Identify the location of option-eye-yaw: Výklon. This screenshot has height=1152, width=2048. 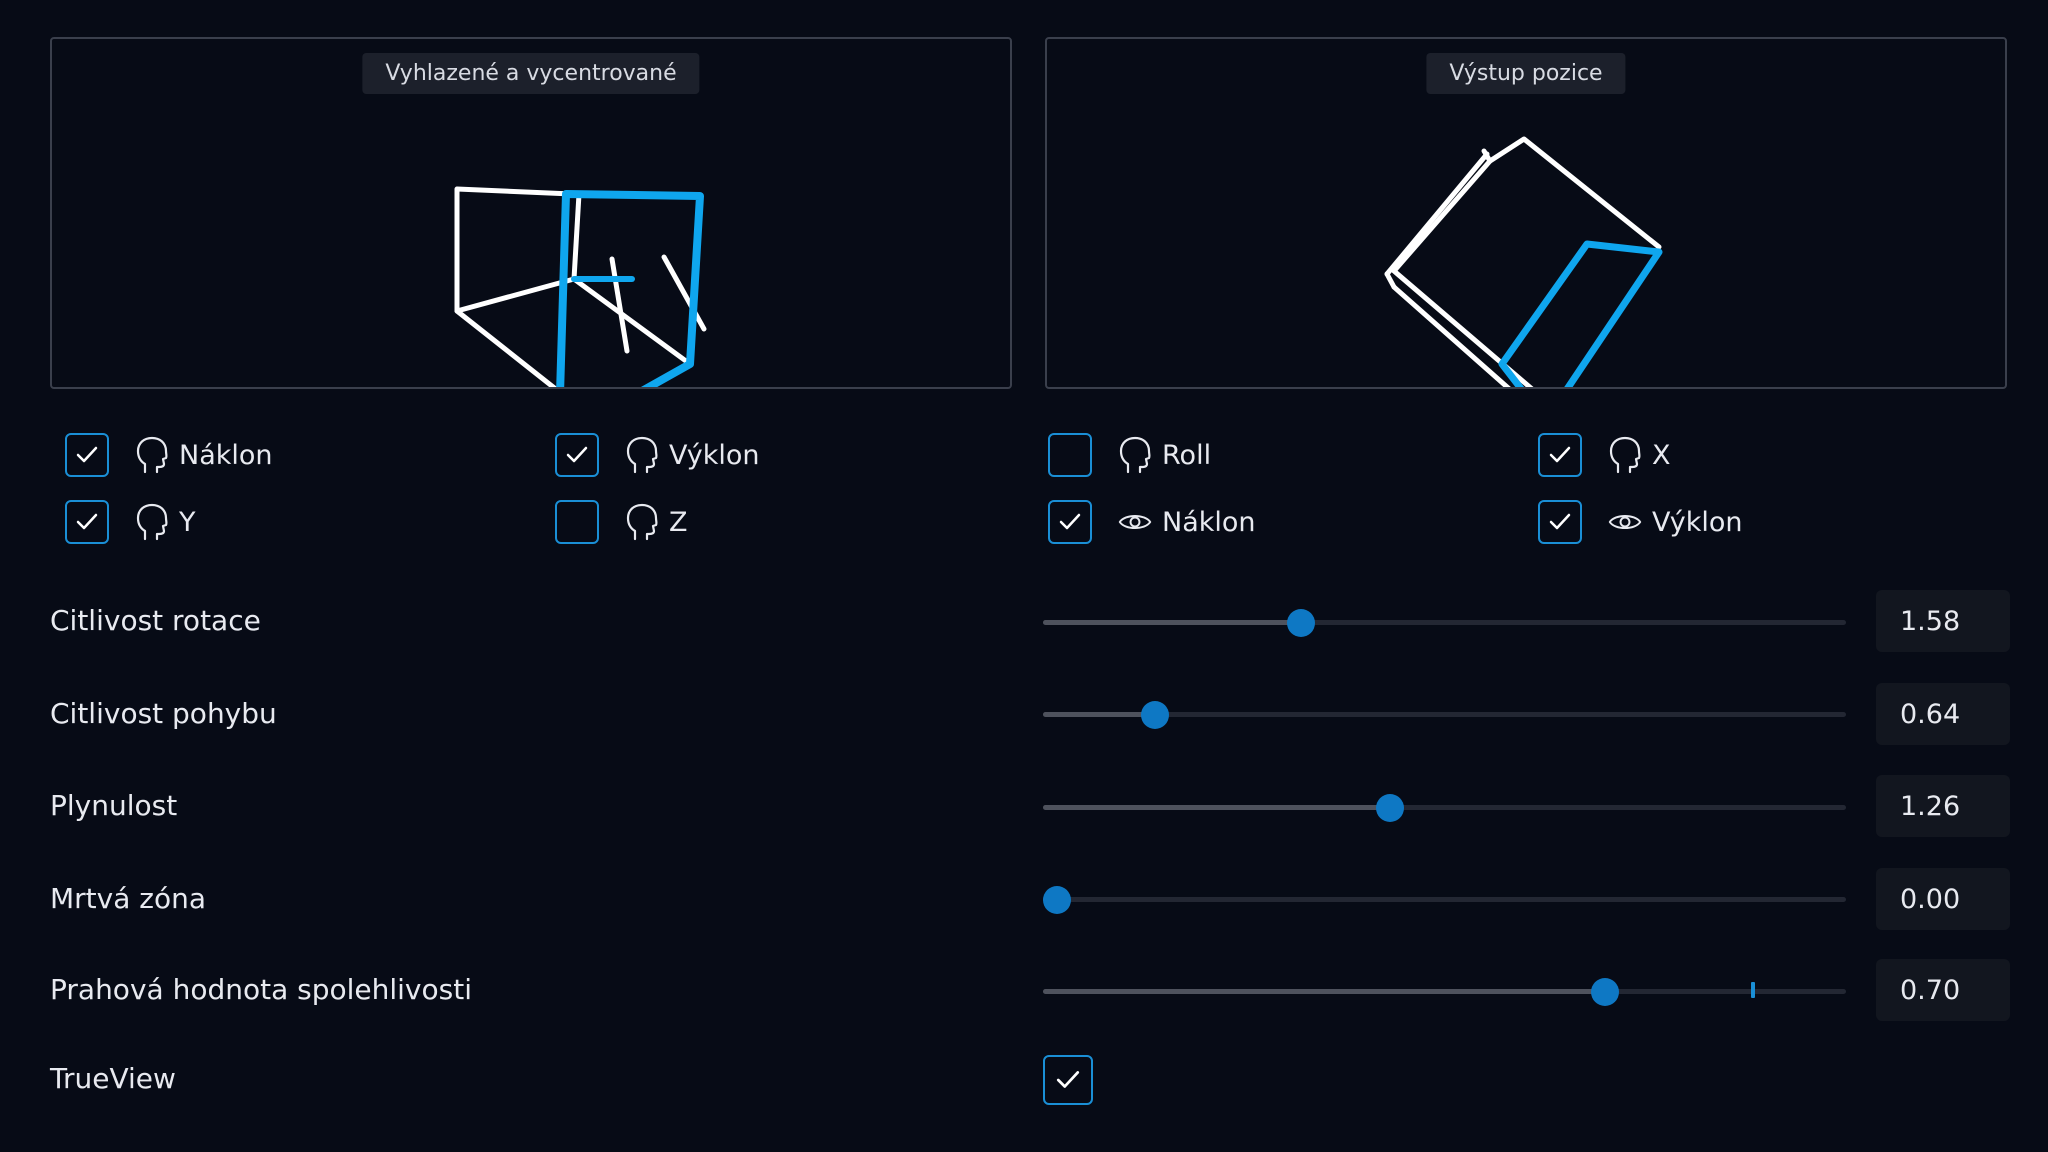
(1640, 522).